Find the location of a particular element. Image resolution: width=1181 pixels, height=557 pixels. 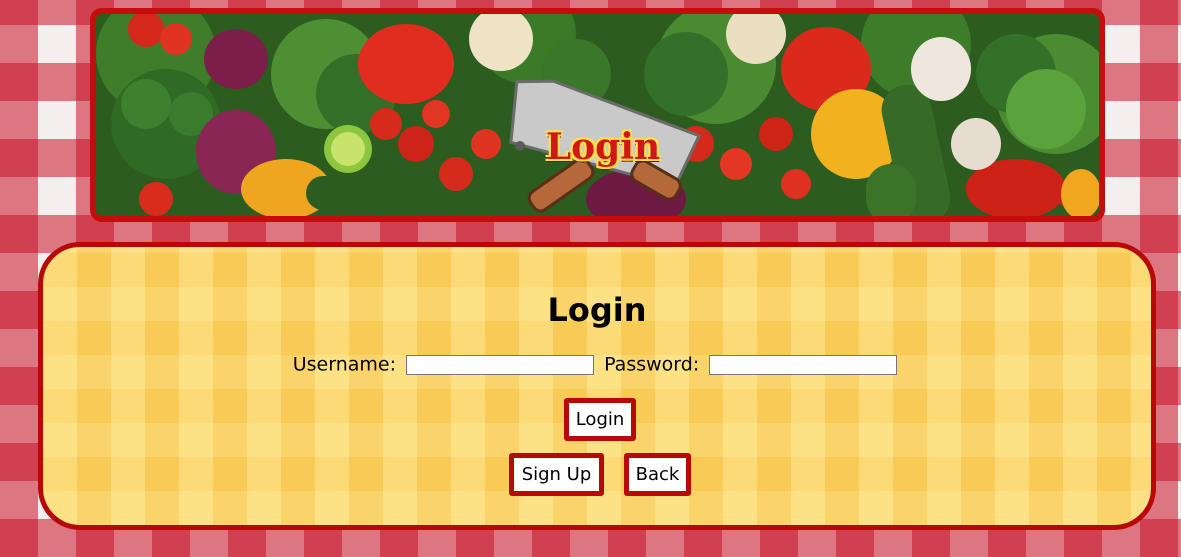

page-title: Login is located at coordinates (597, 310).